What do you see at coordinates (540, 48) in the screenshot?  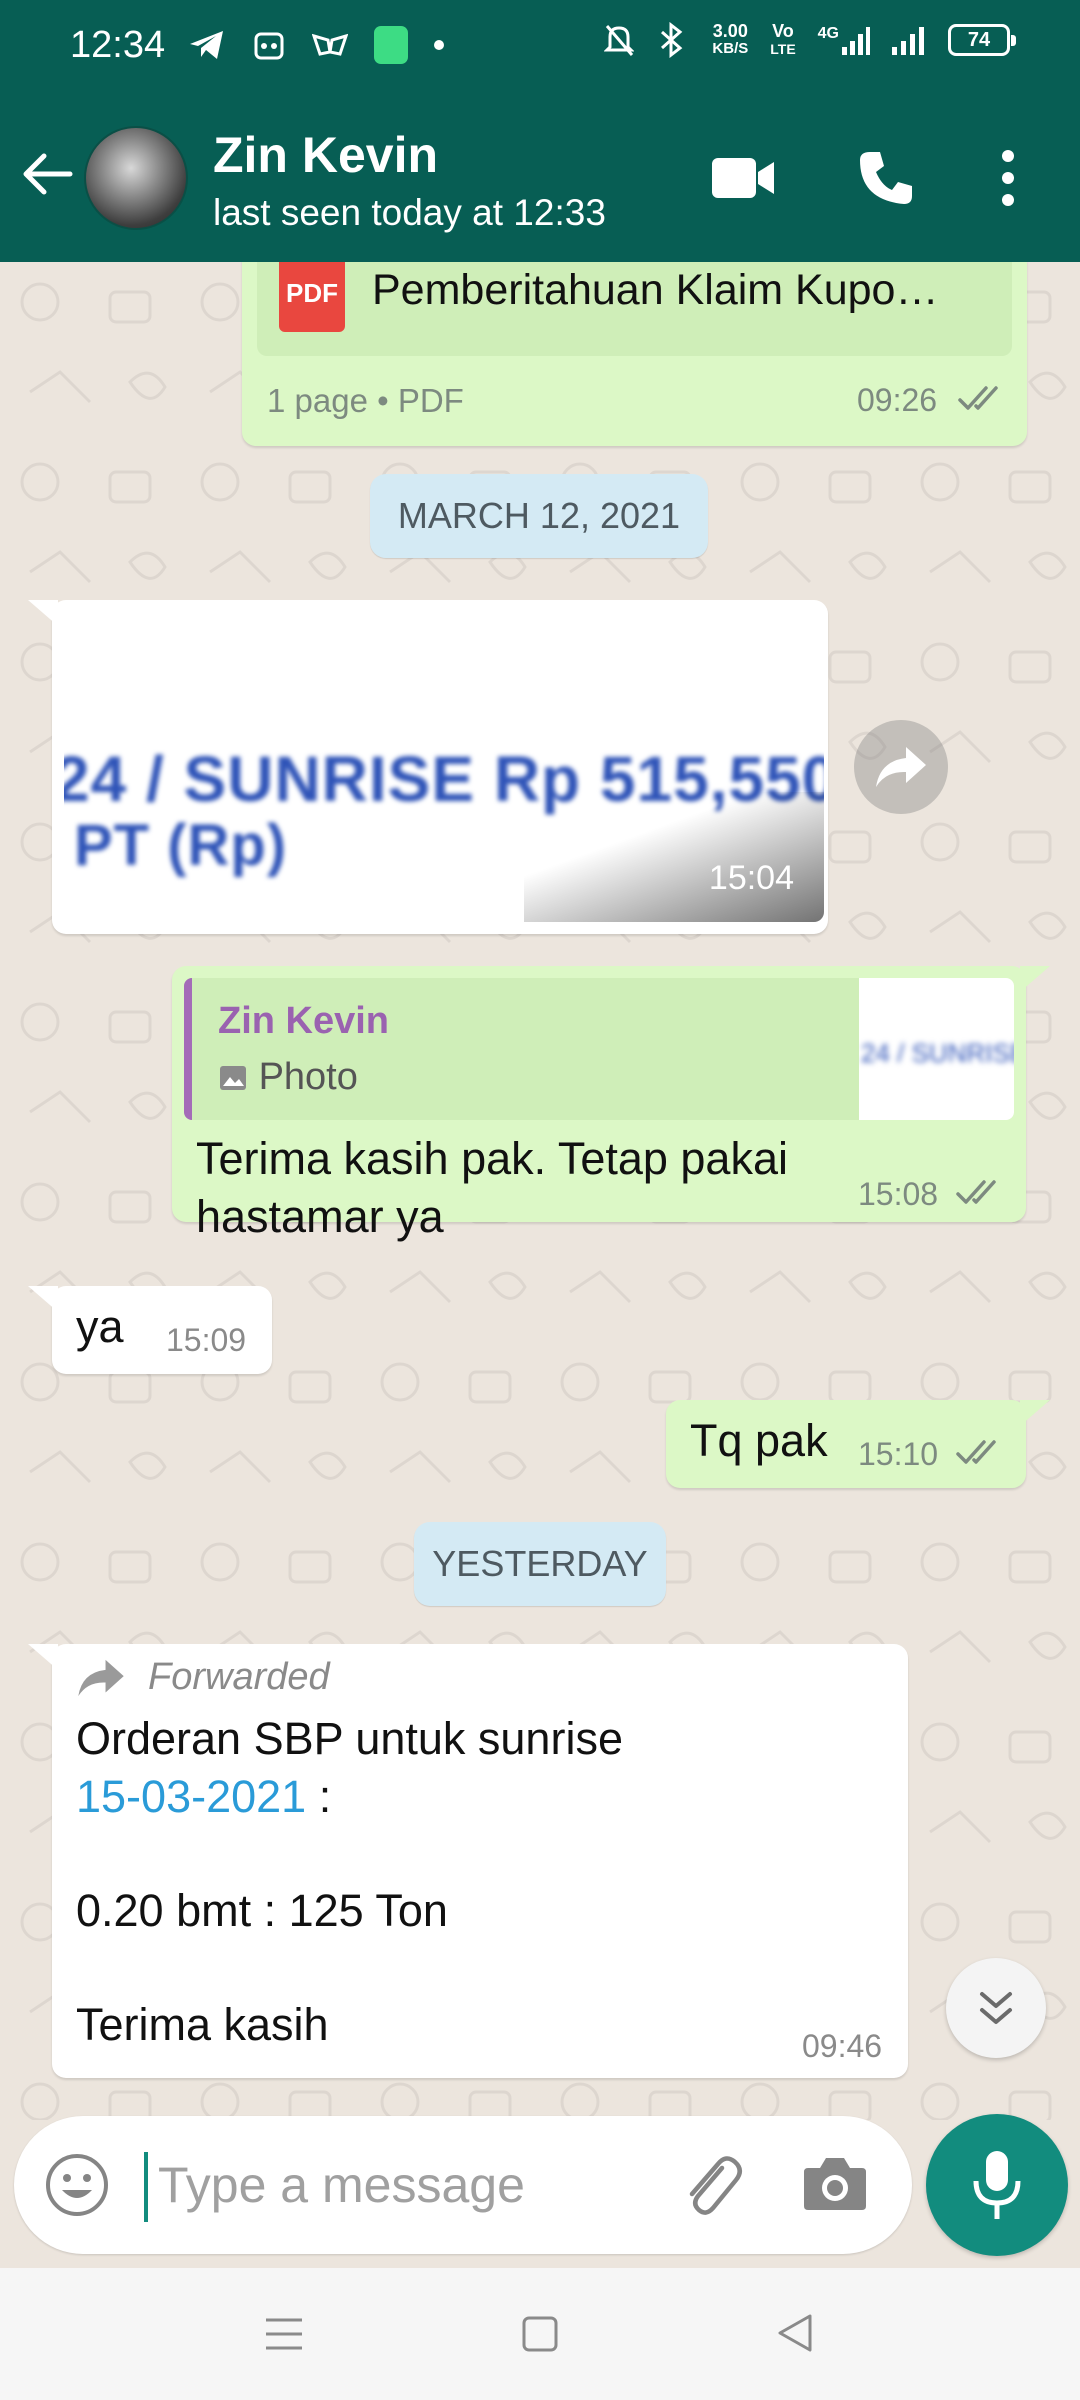 I see `status-bar: 12:34 3.00 KB/S Vo LTE 4G 74` at bounding box center [540, 48].